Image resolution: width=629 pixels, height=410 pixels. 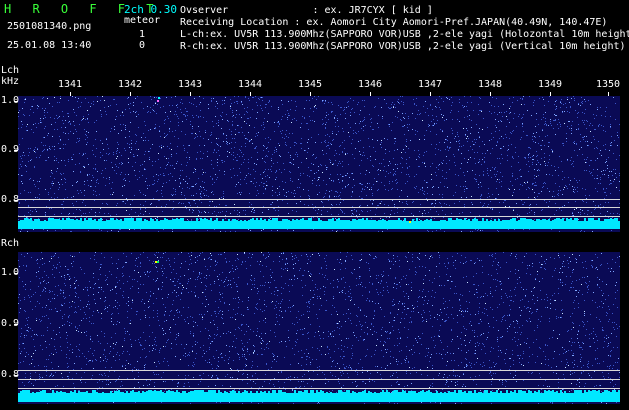 What do you see at coordinates (142, 20) in the screenshot?
I see `meteor-label: meteor` at bounding box center [142, 20].